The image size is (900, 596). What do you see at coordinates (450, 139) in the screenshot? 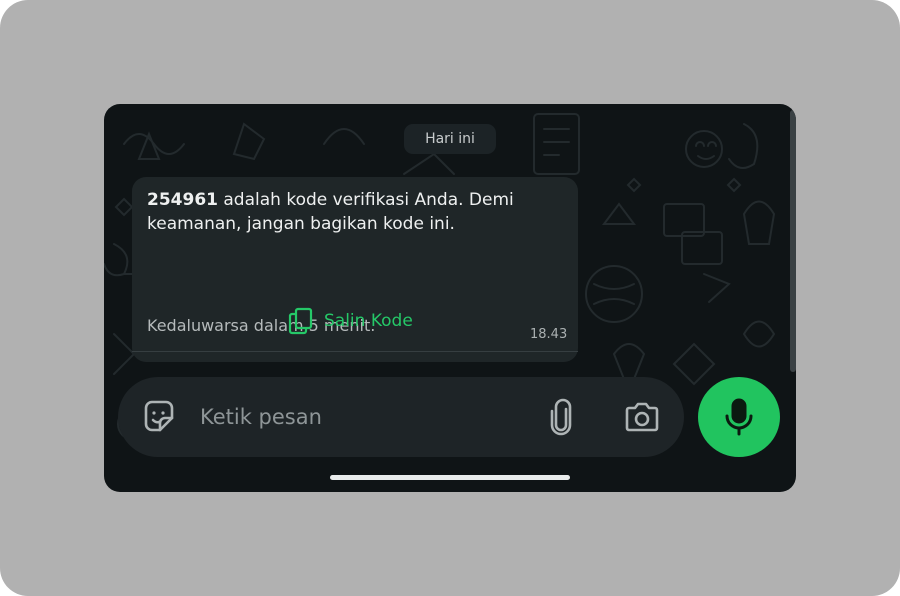
I see `date-separator: Hari ini` at bounding box center [450, 139].